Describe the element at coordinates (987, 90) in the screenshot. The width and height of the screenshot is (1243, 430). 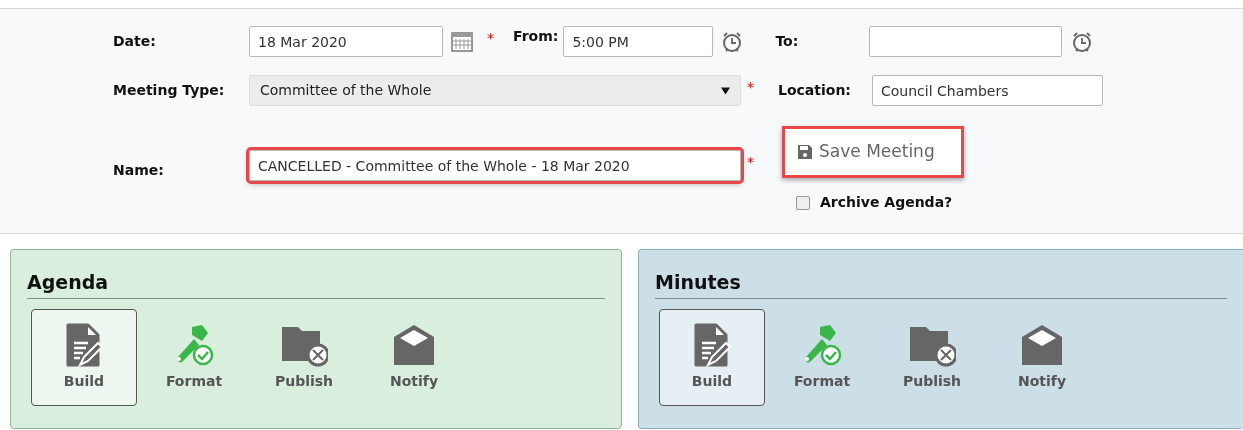
I see `input-field: Council Chambers` at that location.